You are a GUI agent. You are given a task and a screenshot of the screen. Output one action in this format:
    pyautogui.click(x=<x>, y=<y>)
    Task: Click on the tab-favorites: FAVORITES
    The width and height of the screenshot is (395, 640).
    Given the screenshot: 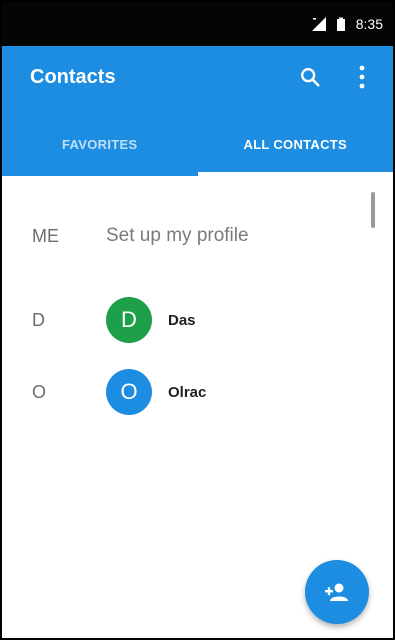 What is the action you would take?
    pyautogui.click(x=100, y=144)
    